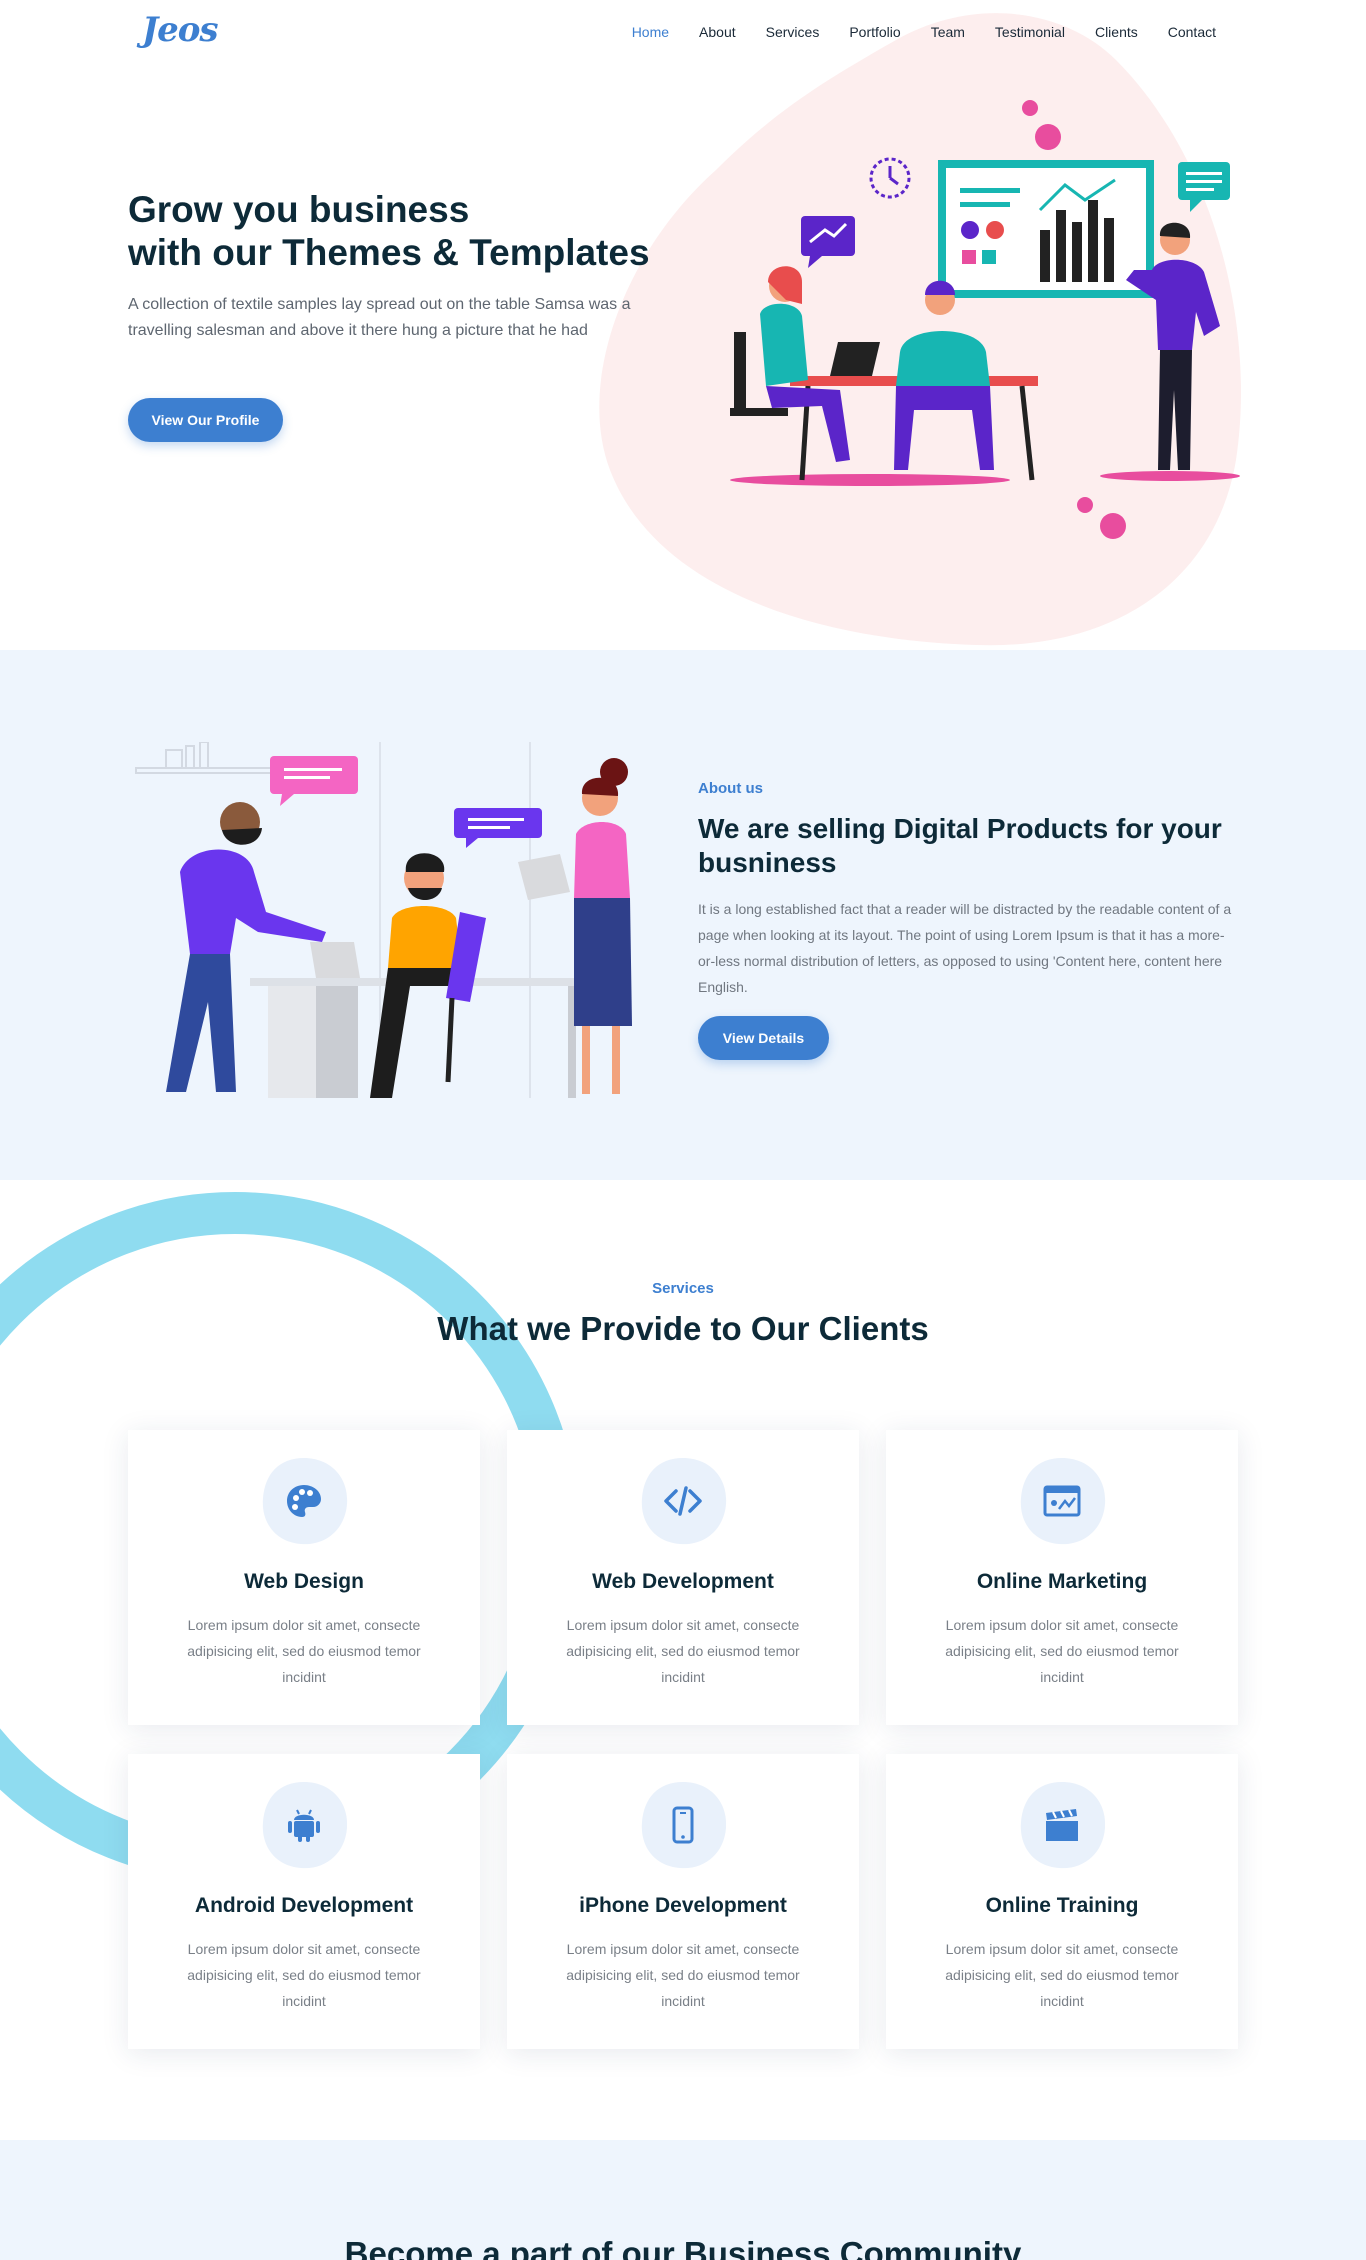  What do you see at coordinates (205, 420) in the screenshot?
I see `view-profile-button: View Our Profile` at bounding box center [205, 420].